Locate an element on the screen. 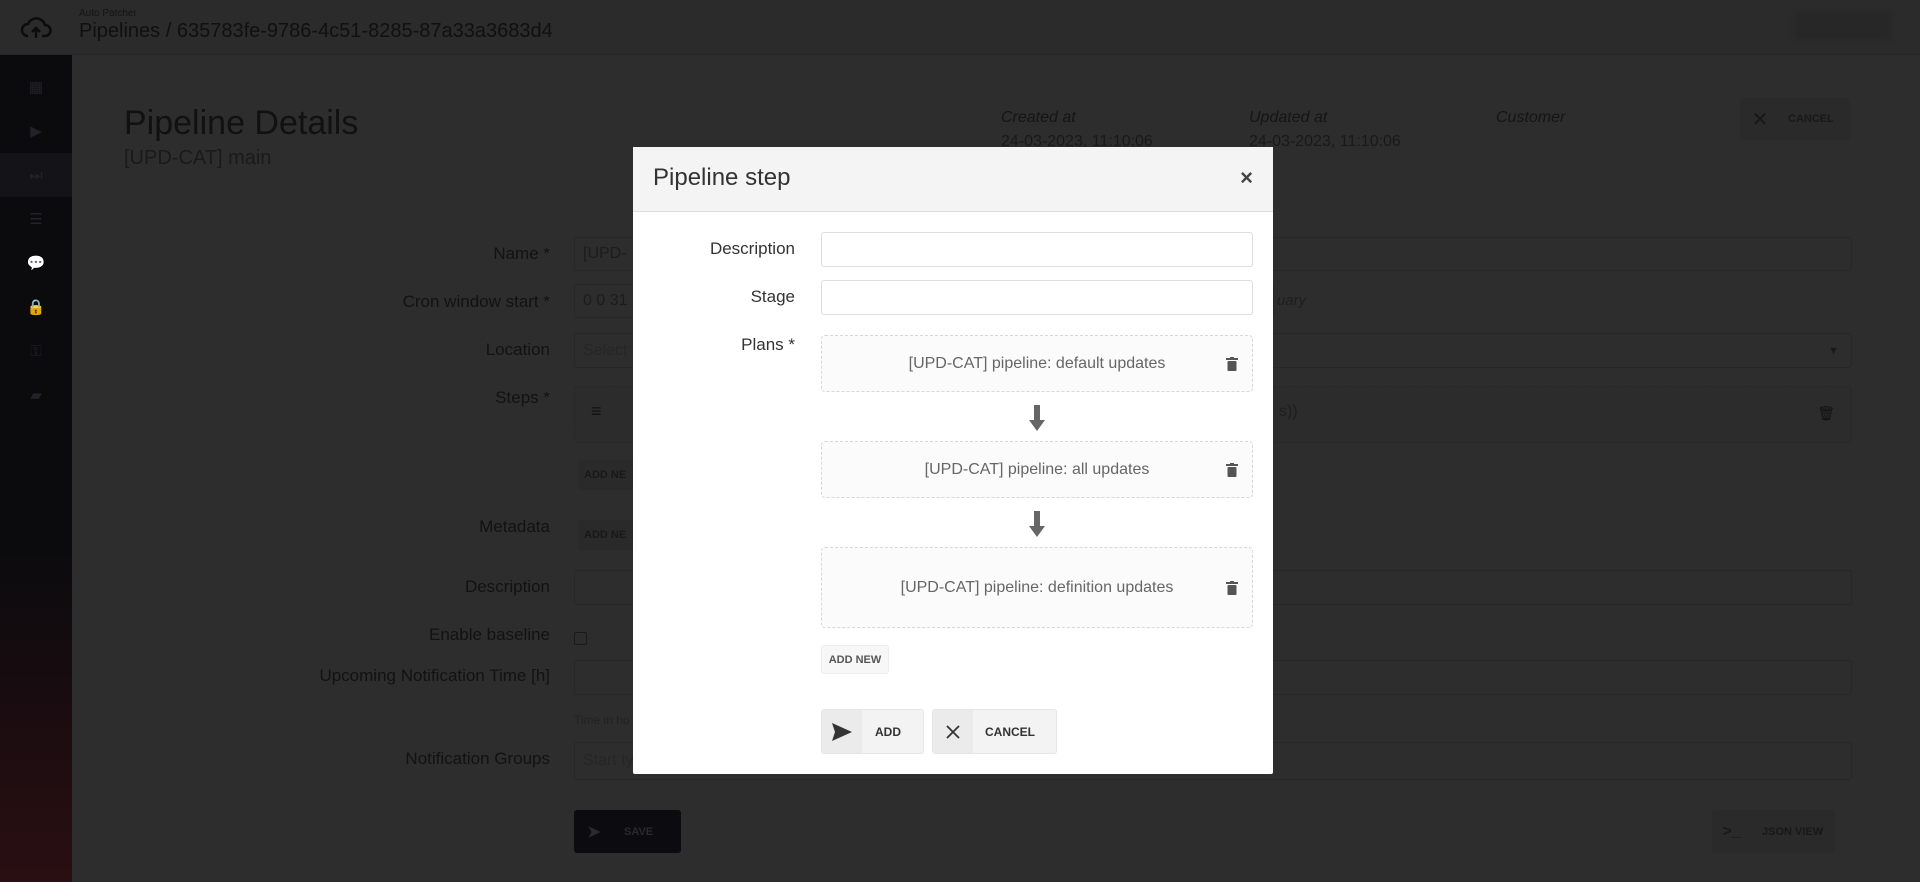 This screenshot has height=882, width=1920. sidebar-item-list: ☰ is located at coordinates (36, 219).